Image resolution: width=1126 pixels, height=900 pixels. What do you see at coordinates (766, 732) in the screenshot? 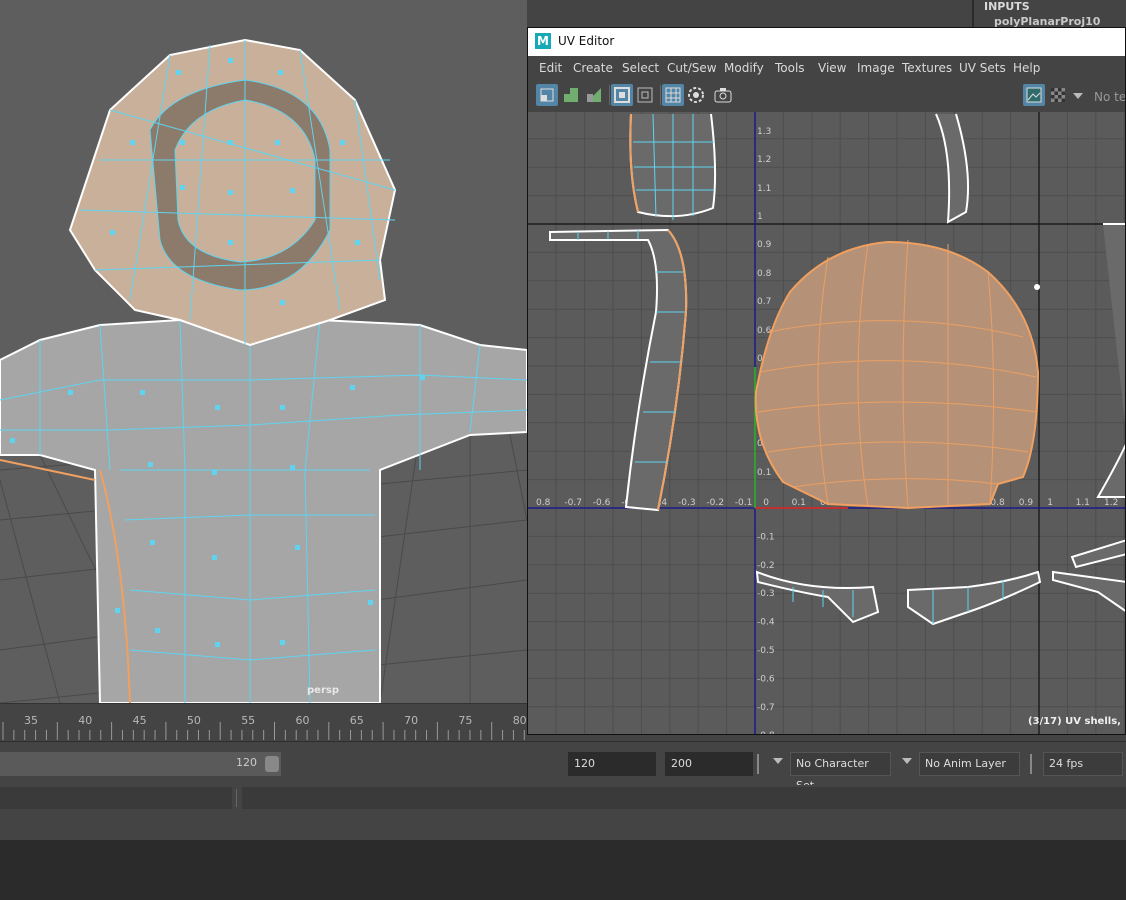
I see `uv-grid-label-v: -0.8` at bounding box center [766, 732].